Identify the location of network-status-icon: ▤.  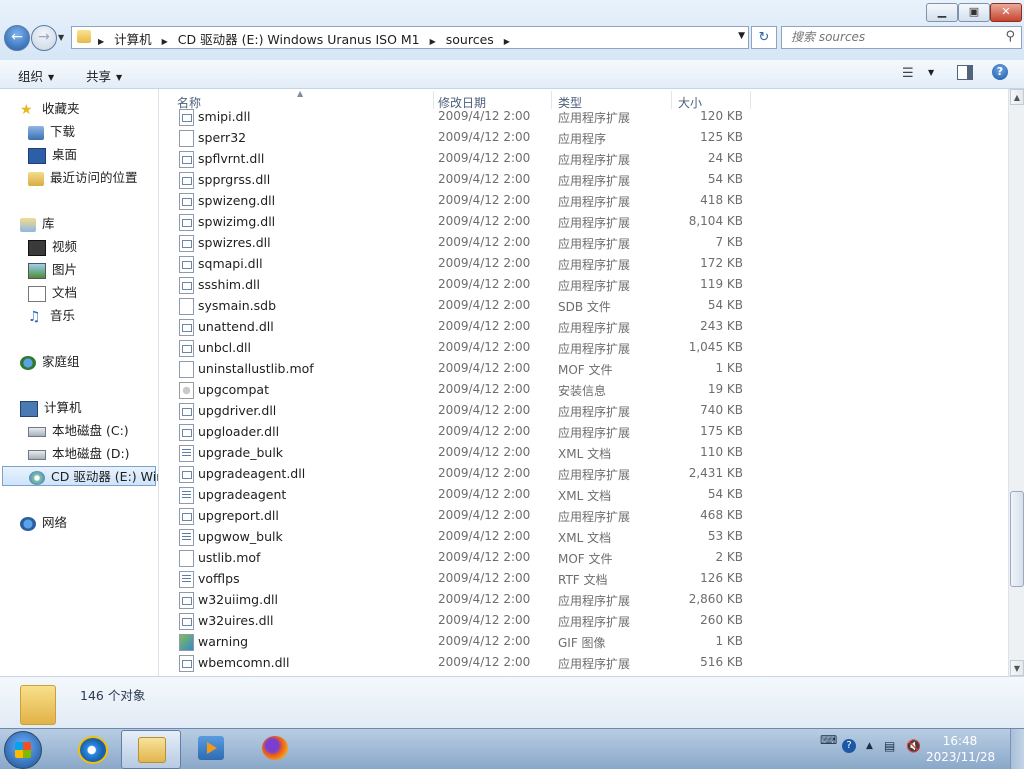
(889, 746).